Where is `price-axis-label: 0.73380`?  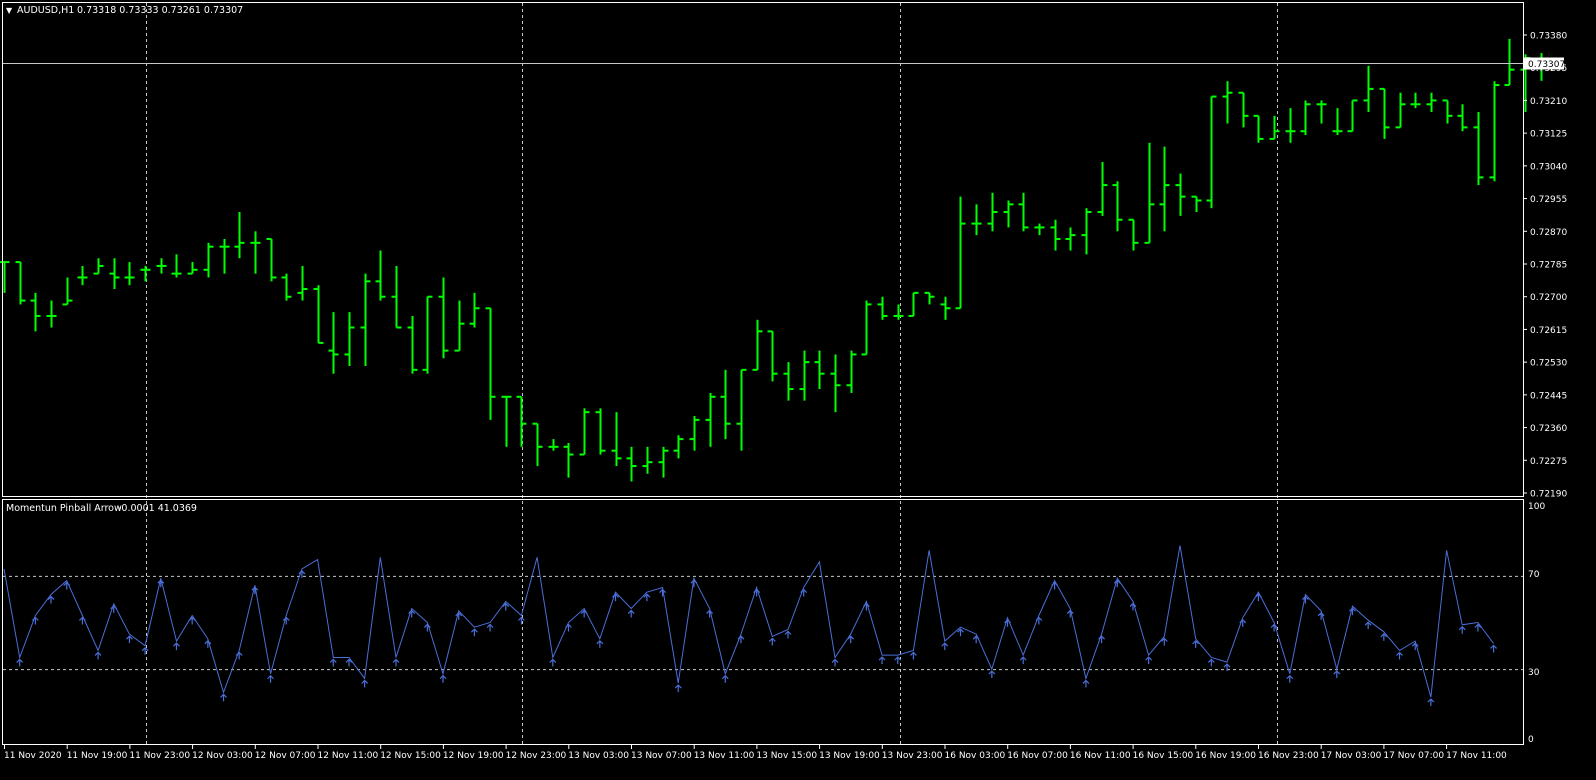 price-axis-label: 0.73380 is located at coordinates (1548, 37).